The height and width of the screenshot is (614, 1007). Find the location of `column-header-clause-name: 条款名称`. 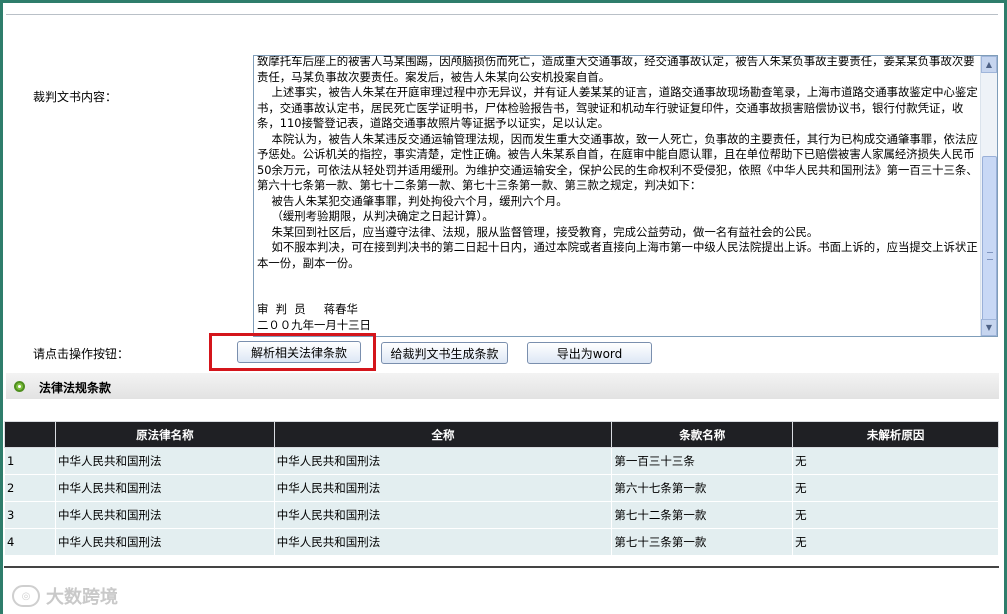

column-header-clause-name: 条款名称 is located at coordinates (702, 434).